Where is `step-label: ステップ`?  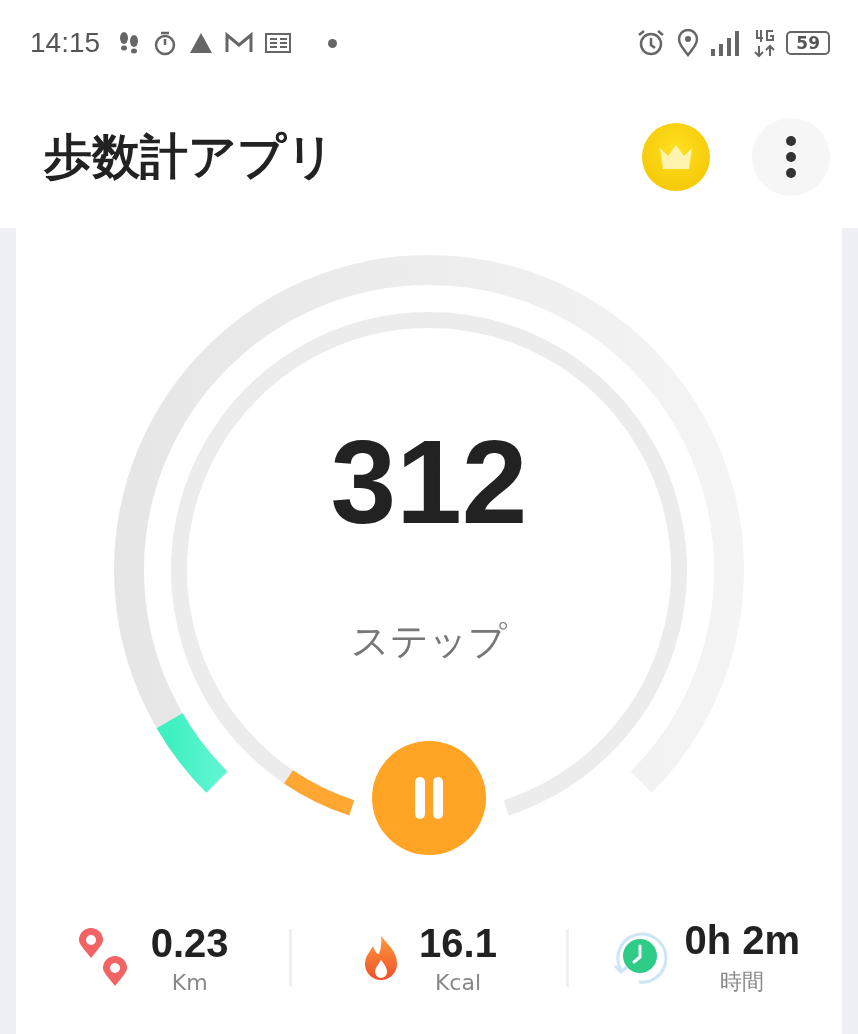 step-label: ステップ is located at coordinates (429, 641).